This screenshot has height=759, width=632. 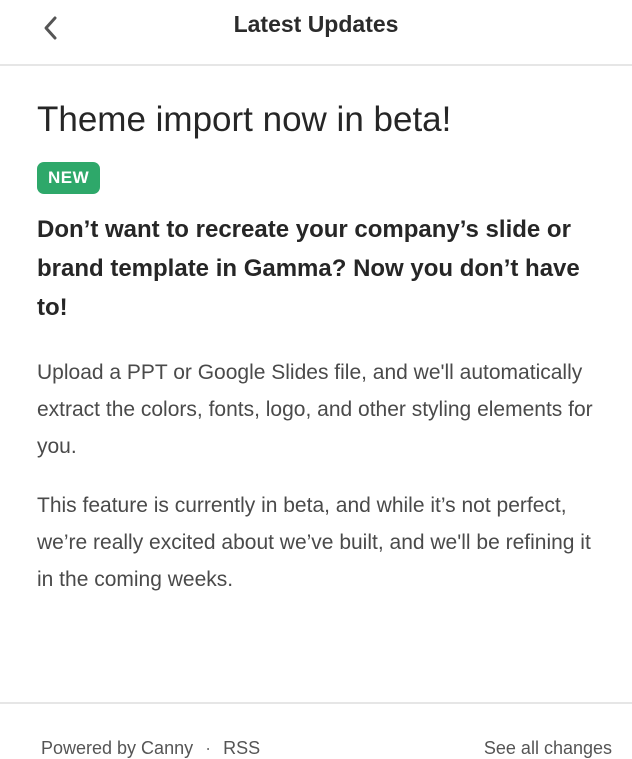 I want to click on see-all-changes-link: See all changes, so click(x=548, y=748).